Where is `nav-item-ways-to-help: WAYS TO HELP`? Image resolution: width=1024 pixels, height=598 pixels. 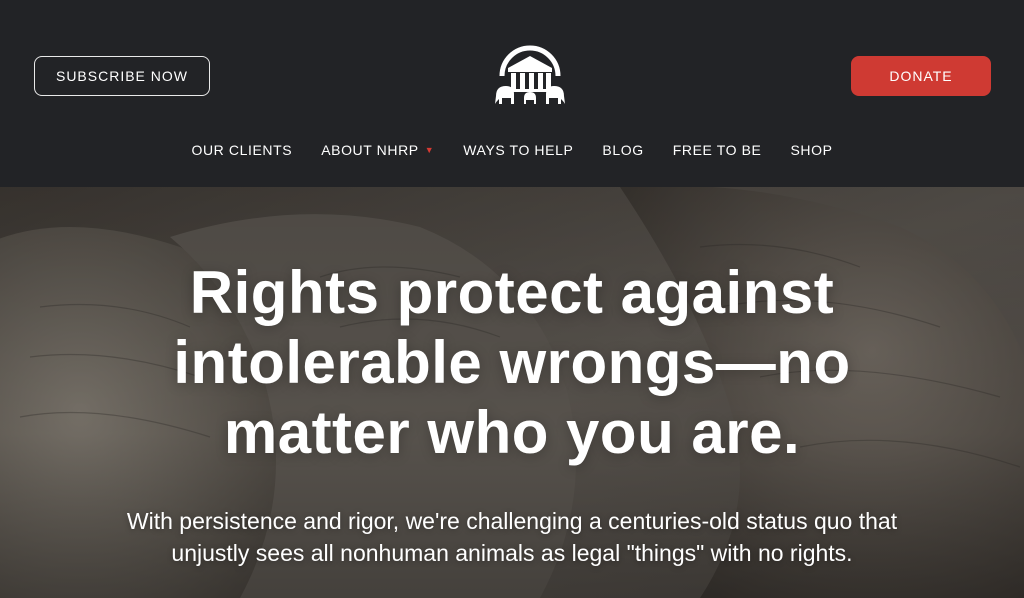 nav-item-ways-to-help: WAYS TO HELP is located at coordinates (518, 150).